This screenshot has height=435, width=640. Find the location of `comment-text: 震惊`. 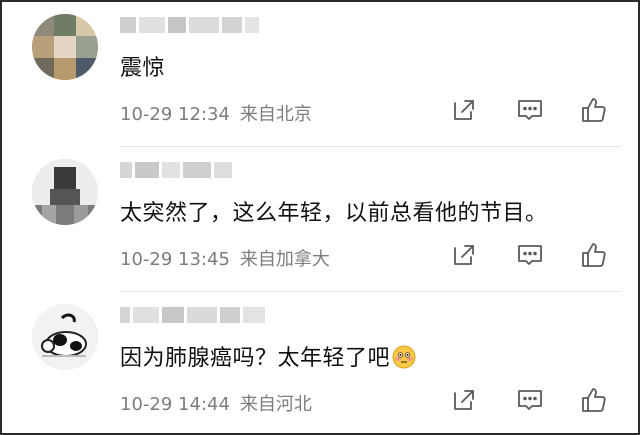

comment-text: 震惊 is located at coordinates (143, 68).